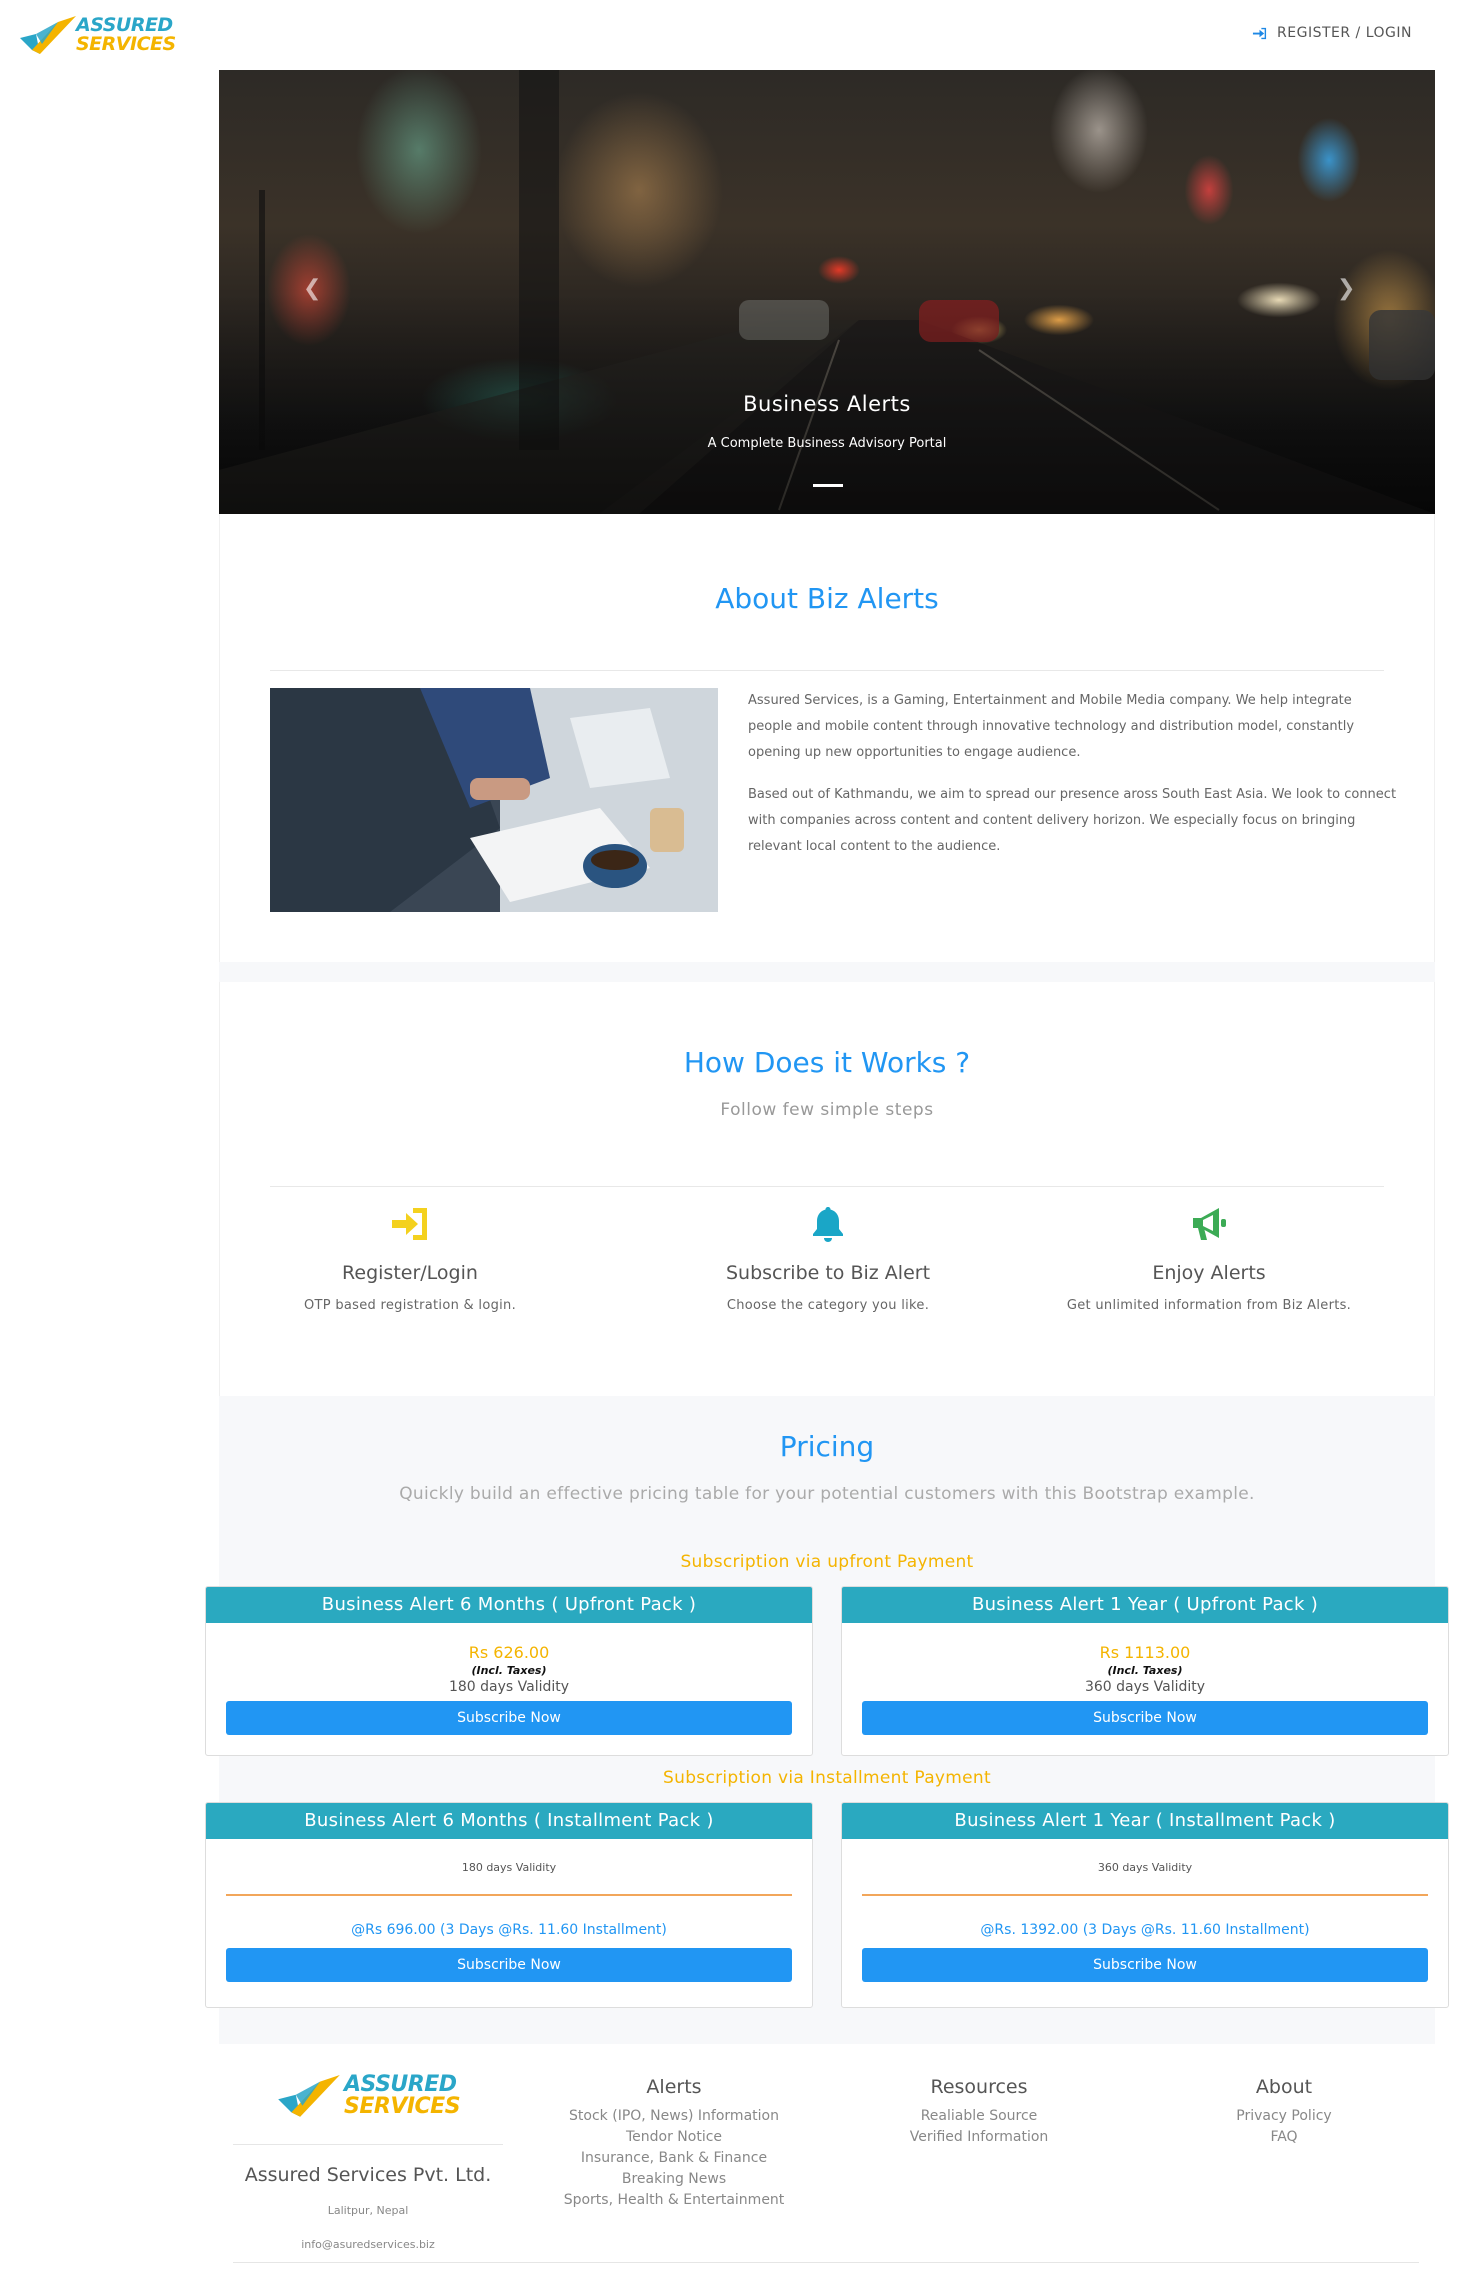 The width and height of the screenshot is (1468, 2292). I want to click on how-subtitle: Follow few simple steps, so click(827, 1110).